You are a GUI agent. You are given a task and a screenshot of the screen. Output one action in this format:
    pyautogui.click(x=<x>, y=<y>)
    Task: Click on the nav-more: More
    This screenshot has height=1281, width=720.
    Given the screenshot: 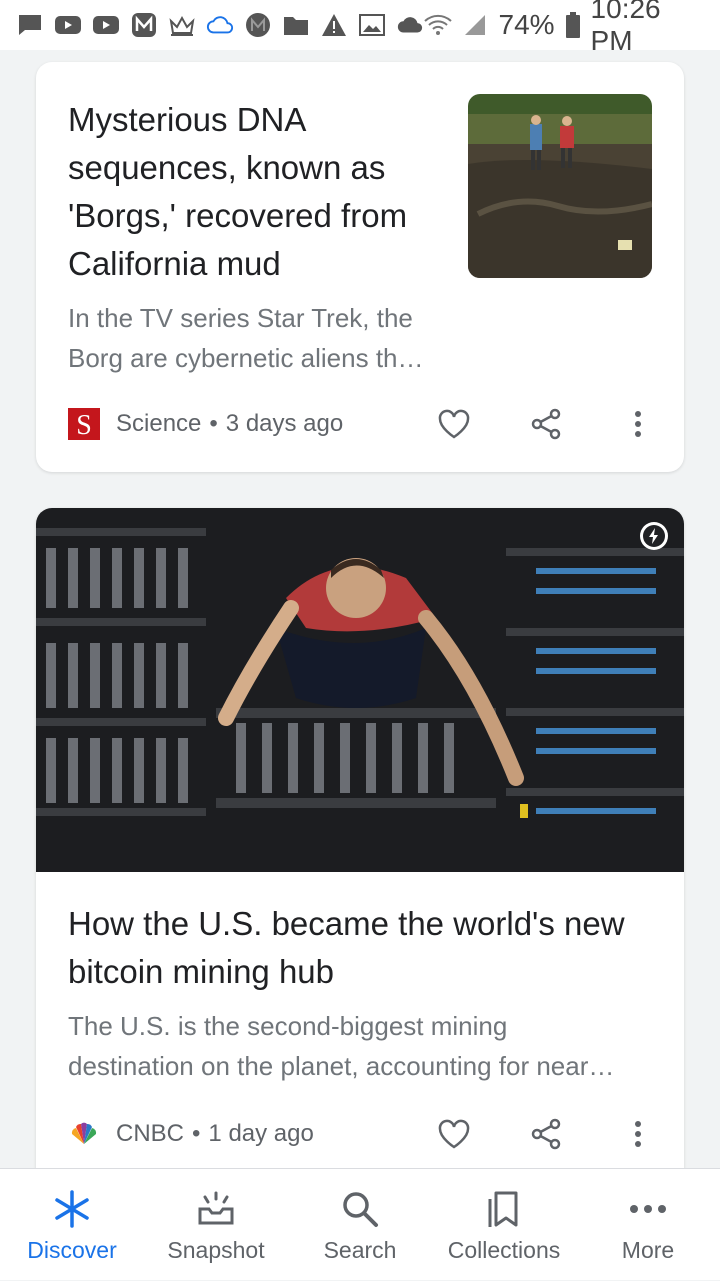 What is the action you would take?
    pyautogui.click(x=648, y=1225)
    